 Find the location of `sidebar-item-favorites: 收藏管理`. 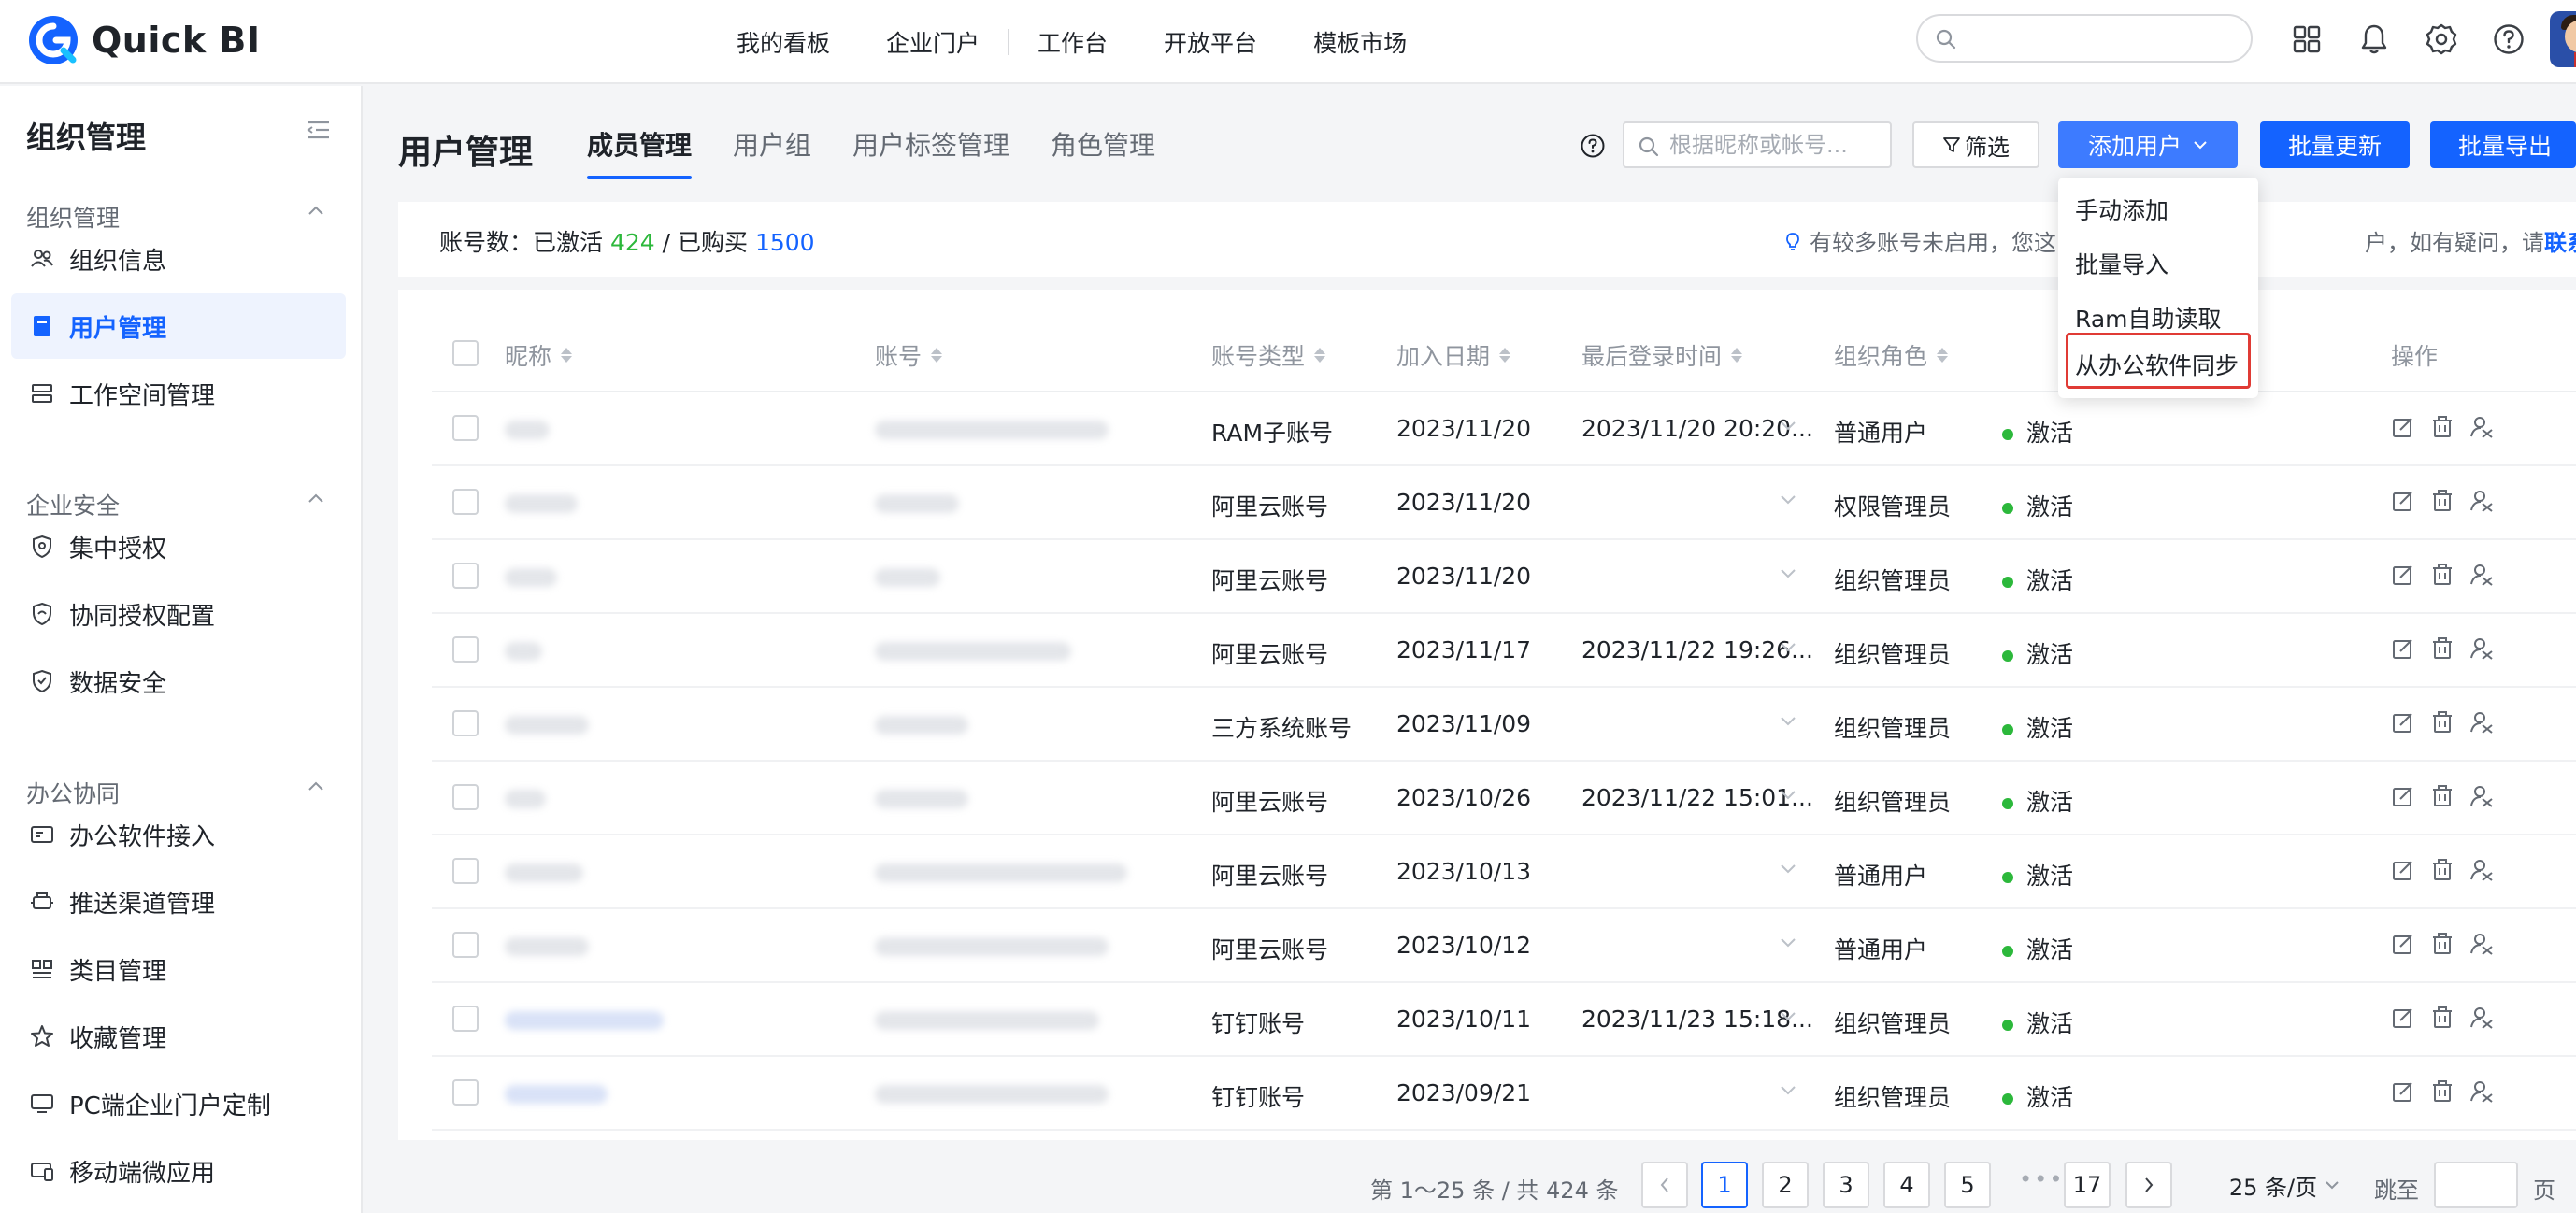

sidebar-item-favorites: 收藏管理 is located at coordinates (178, 1036).